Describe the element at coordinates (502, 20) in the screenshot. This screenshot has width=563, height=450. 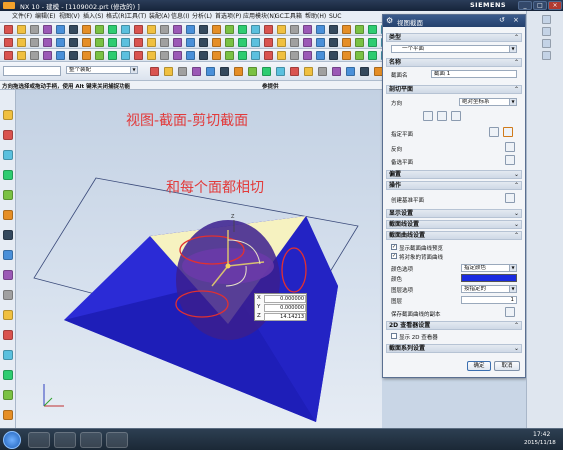
I see `dialog-reset-button: ↺` at that location.